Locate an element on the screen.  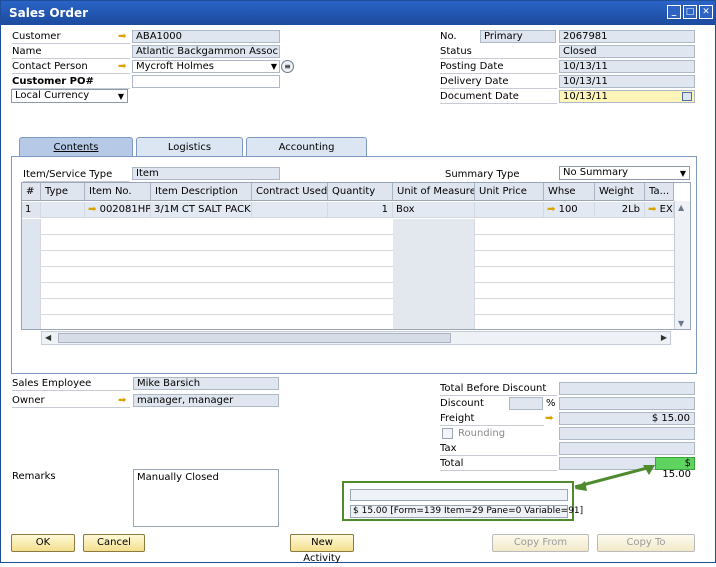
name-field: Atlantic Backgammon Assoc. is located at coordinates (206, 51).